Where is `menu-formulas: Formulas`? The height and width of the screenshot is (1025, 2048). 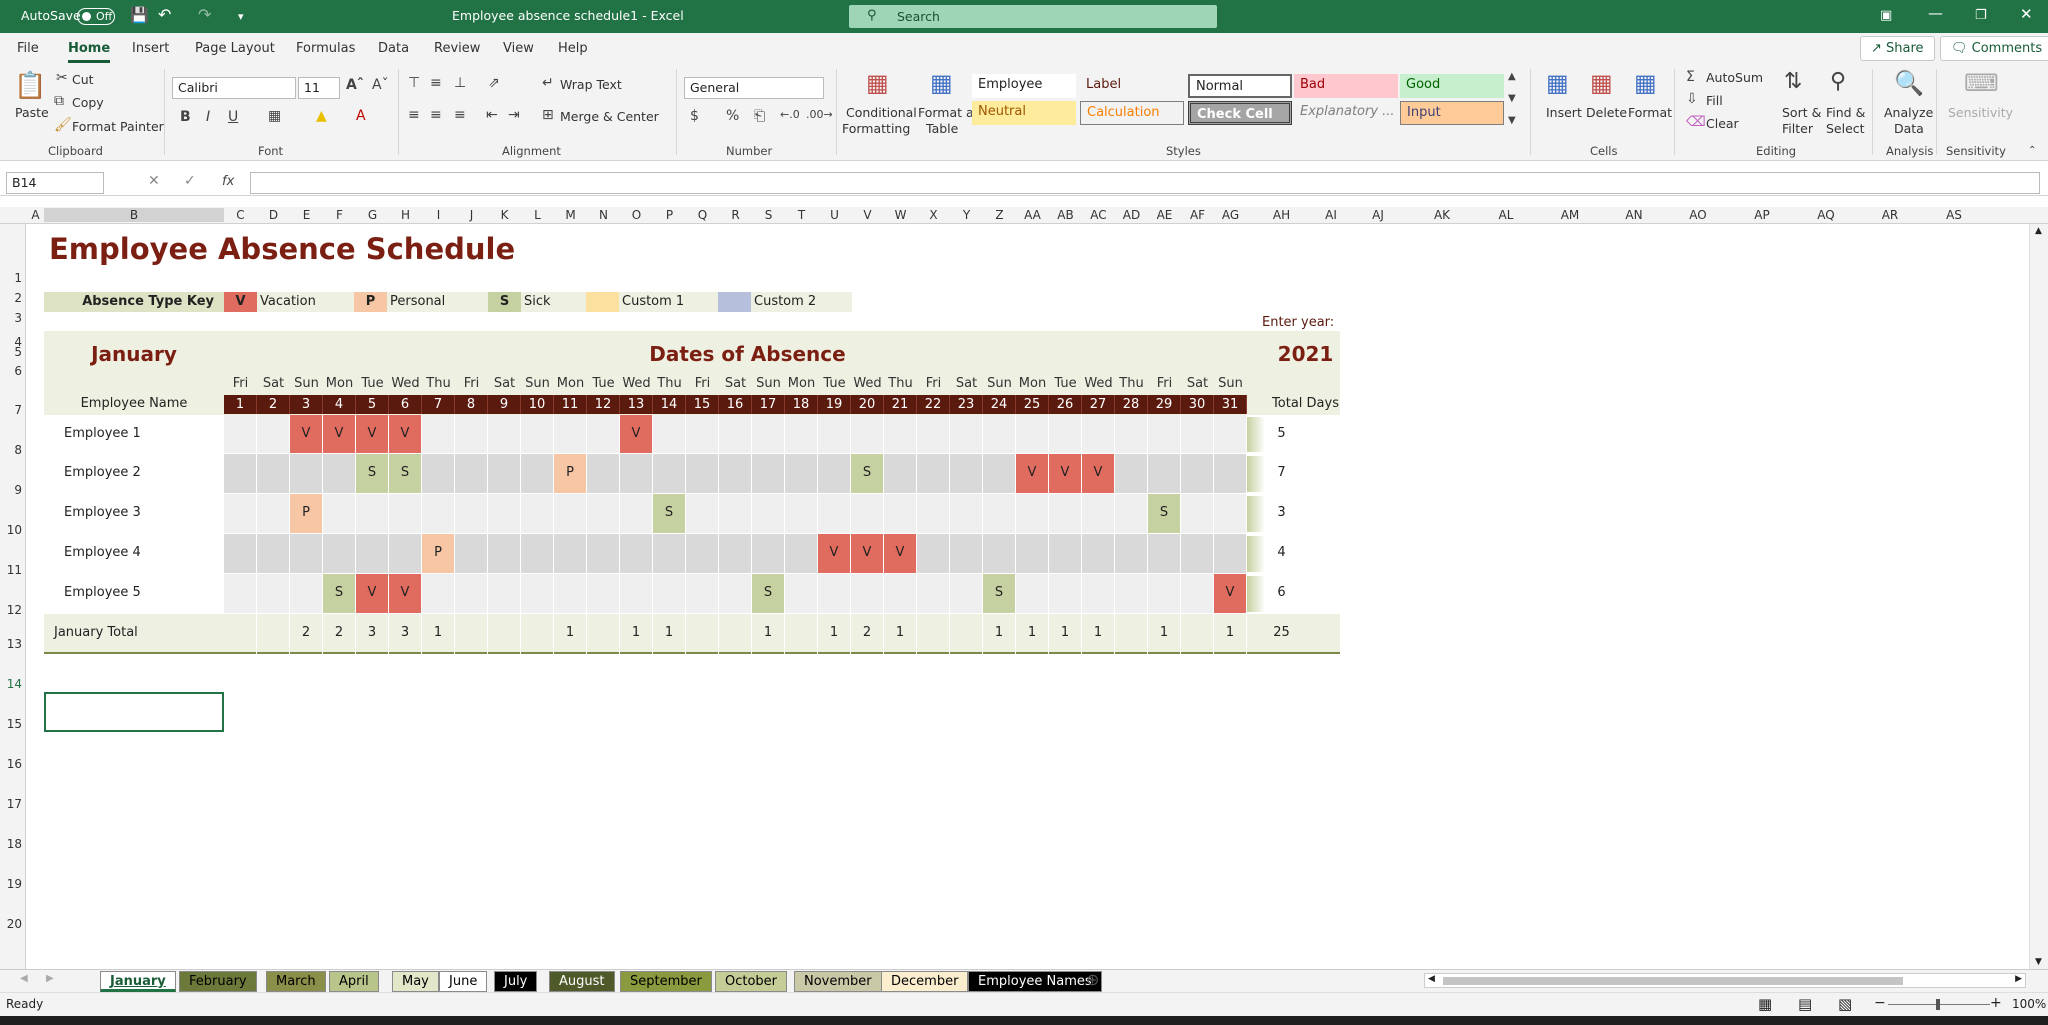 menu-formulas: Formulas is located at coordinates (325, 48).